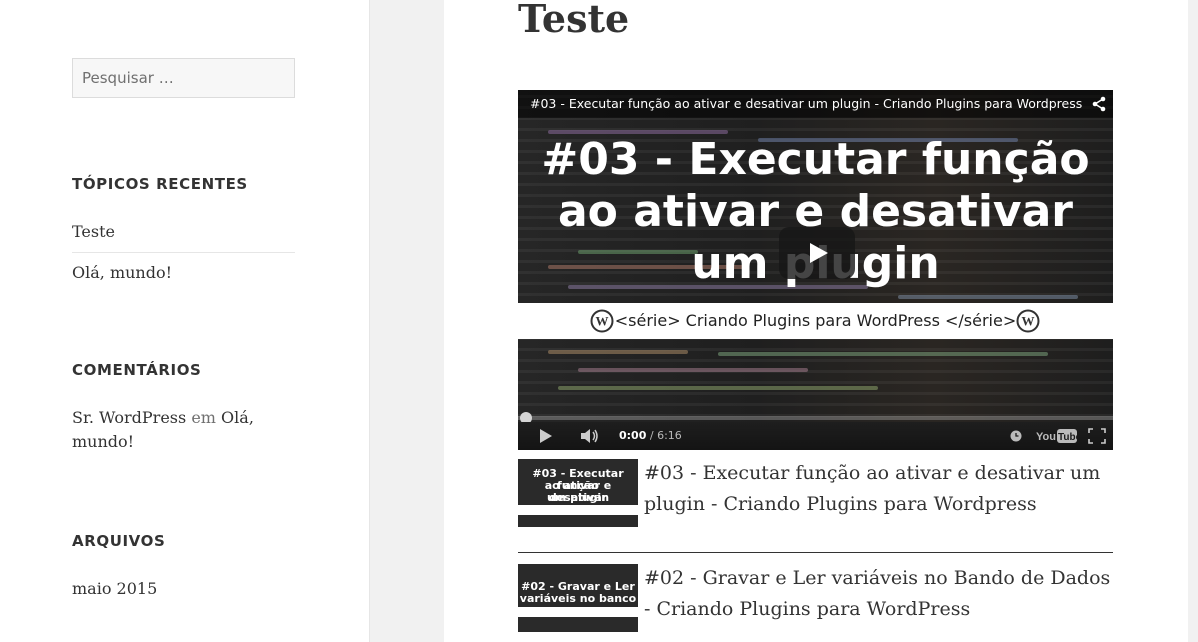 This screenshot has width=1198, height=642. Describe the element at coordinates (187, 442) in the screenshot. I see `comment-post-link-continued: mundo!` at that location.